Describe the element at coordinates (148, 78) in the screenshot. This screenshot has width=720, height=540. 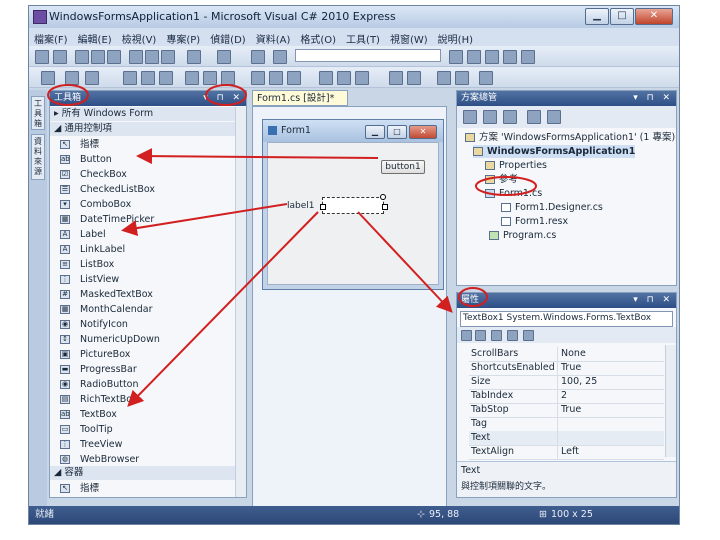
I see `align-middle-icon` at that location.